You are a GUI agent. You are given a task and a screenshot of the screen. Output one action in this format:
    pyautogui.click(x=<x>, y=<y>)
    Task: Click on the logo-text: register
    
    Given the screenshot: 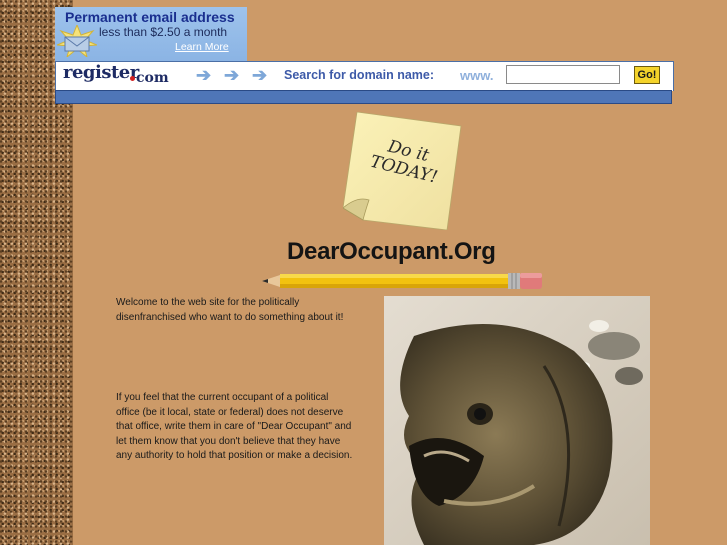 What is the action you would take?
    pyautogui.click(x=101, y=72)
    